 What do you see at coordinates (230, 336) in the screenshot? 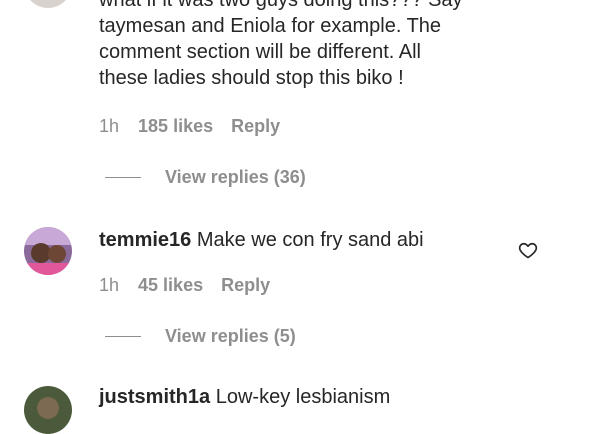
I see `view-replies-label: View replies (5)` at bounding box center [230, 336].